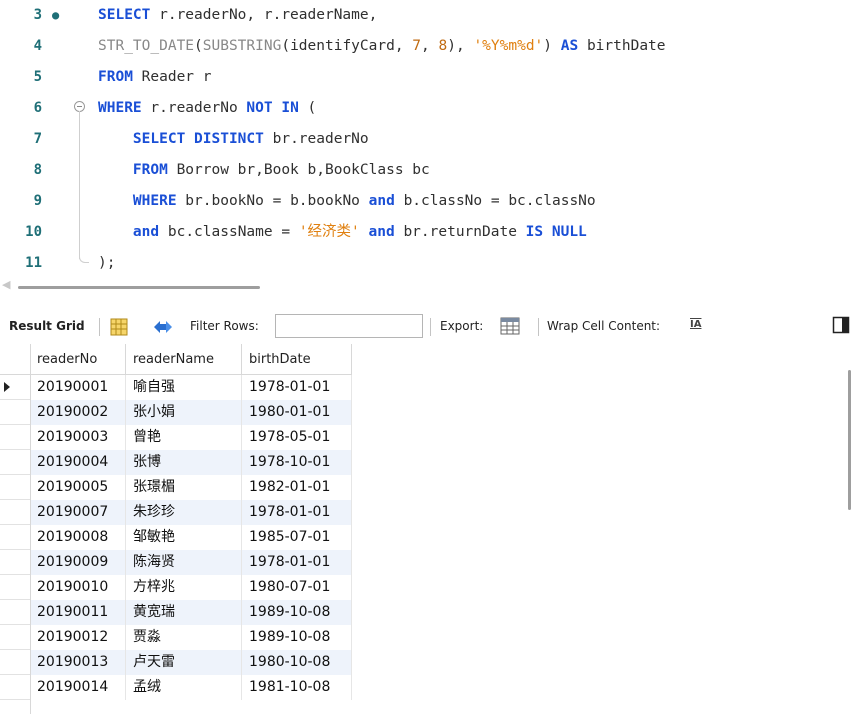 The height and width of the screenshot is (714, 861). Describe the element at coordinates (78, 637) in the screenshot. I see `cell-readerno: 20190012` at that location.